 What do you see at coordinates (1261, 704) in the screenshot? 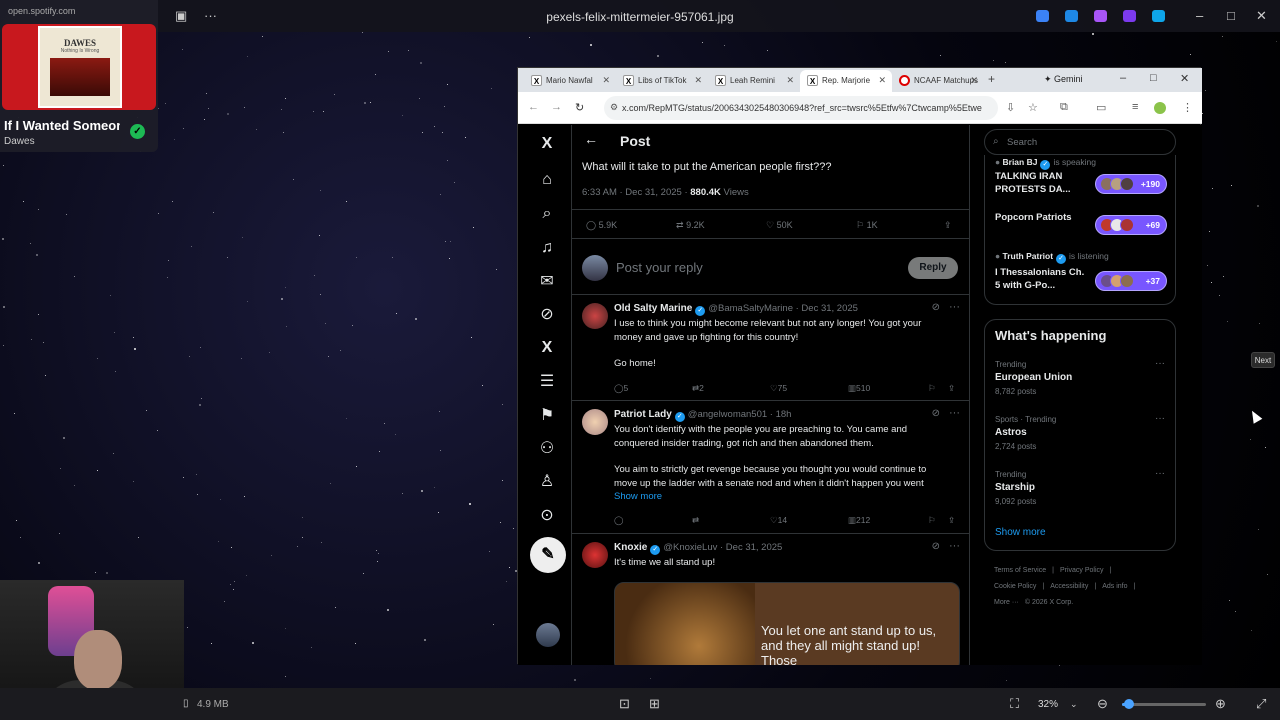
I see `fullscreen-icon: ⤢` at bounding box center [1261, 704].